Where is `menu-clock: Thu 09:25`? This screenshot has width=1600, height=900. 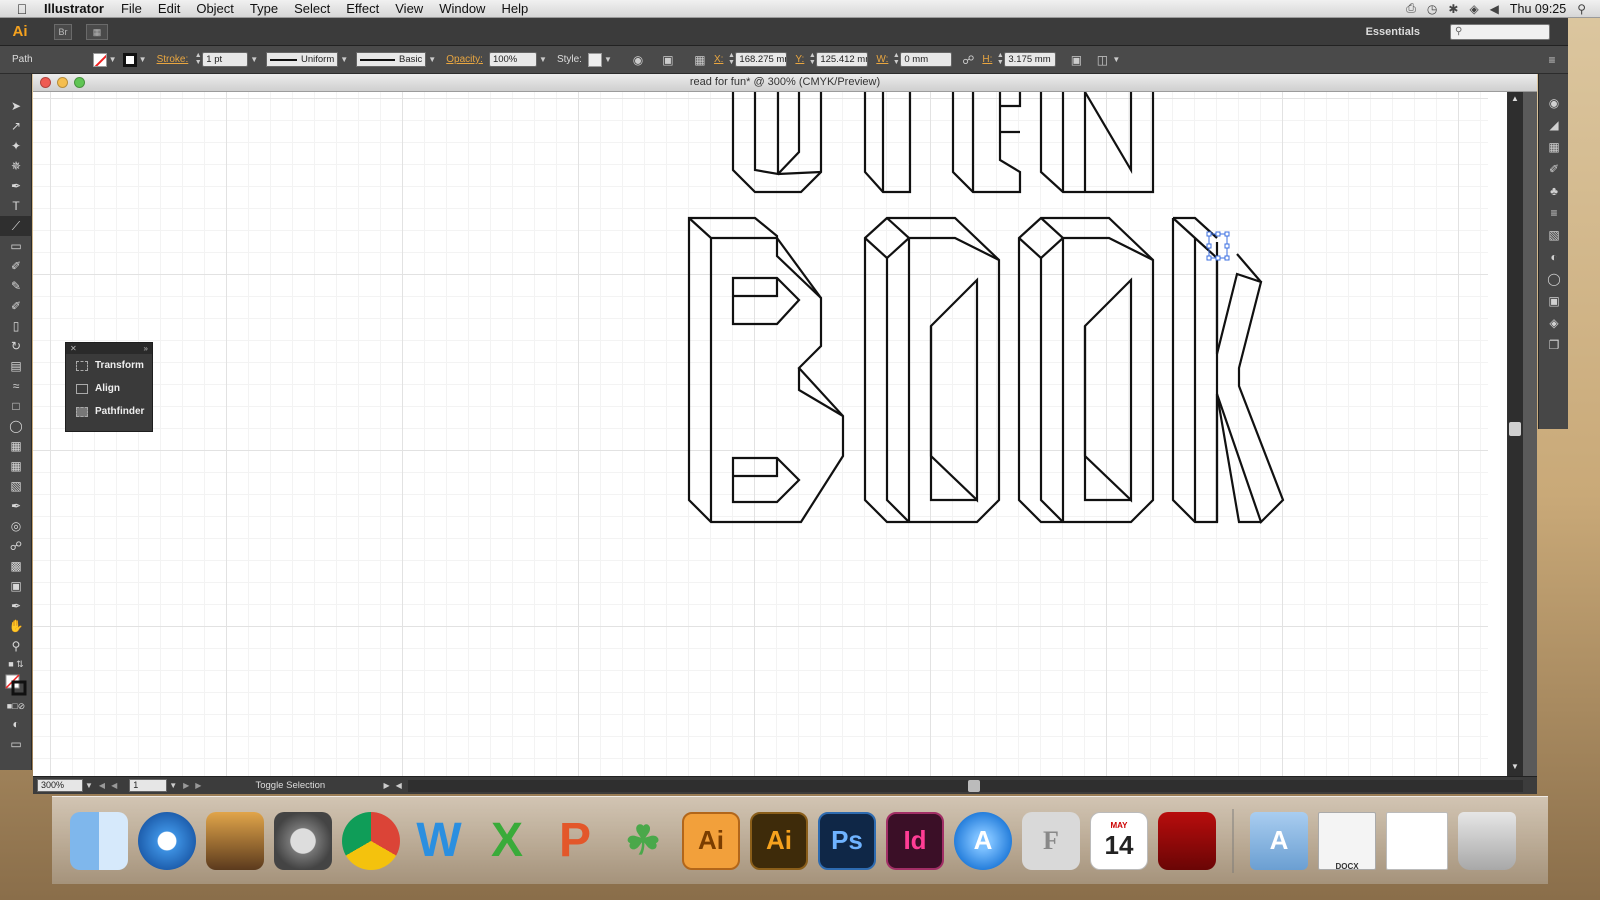 menu-clock: Thu 09:25 is located at coordinates (1538, 9).